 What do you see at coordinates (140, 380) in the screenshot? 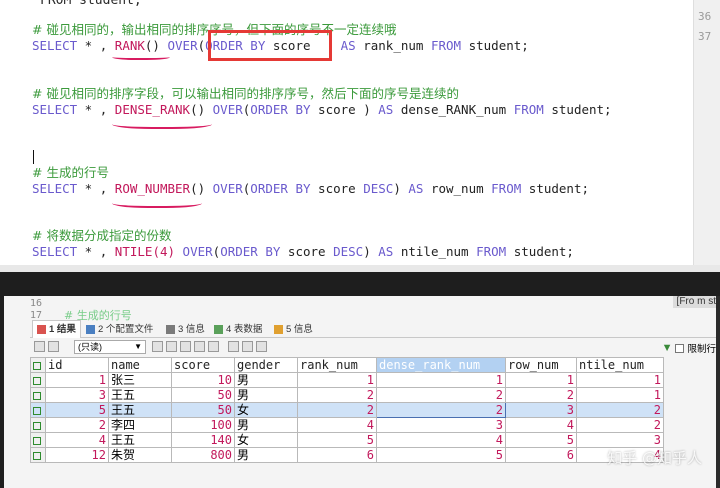
I see `cell-name: 张三` at bounding box center [140, 380].